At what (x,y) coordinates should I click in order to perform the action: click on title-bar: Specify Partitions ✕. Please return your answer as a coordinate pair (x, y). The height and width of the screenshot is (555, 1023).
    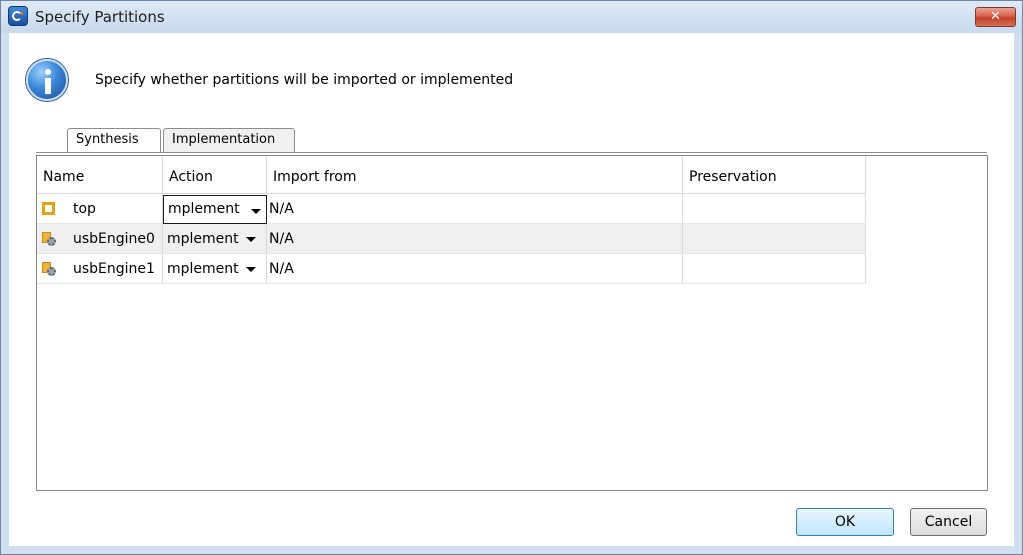
    Looking at the image, I should click on (511, 17).